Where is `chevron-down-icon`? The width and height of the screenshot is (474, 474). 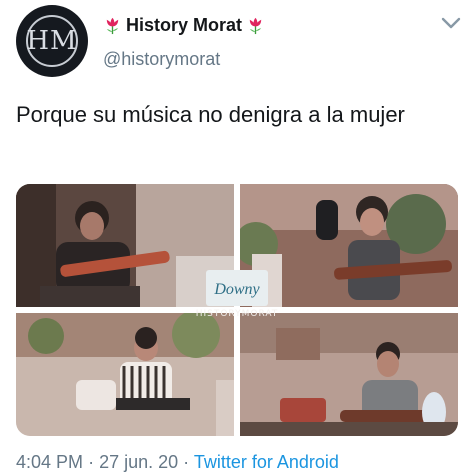
chevron-down-icon is located at coordinates (451, 23).